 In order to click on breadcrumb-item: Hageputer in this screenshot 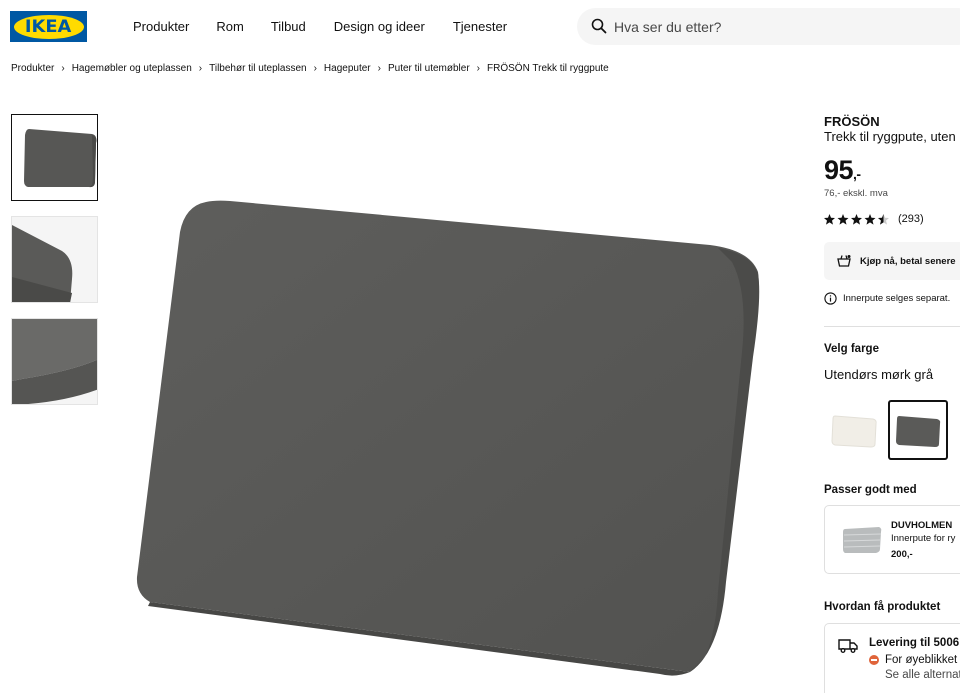, I will do `click(347, 68)`.